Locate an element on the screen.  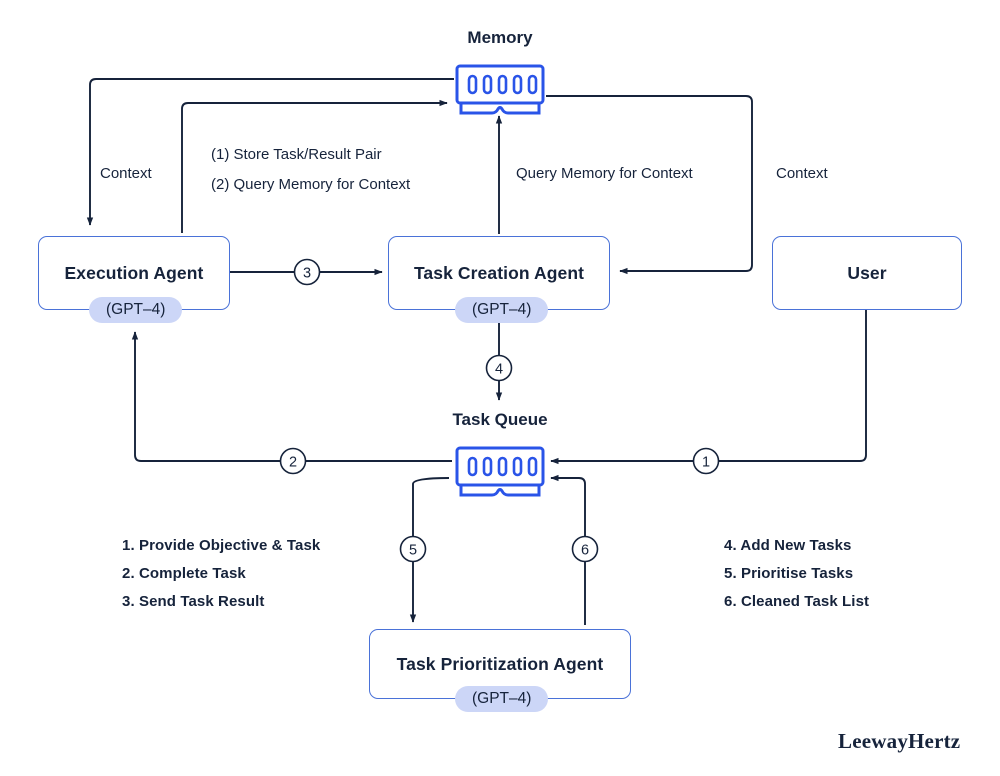
badge-6: 6 is located at coordinates (585, 549).